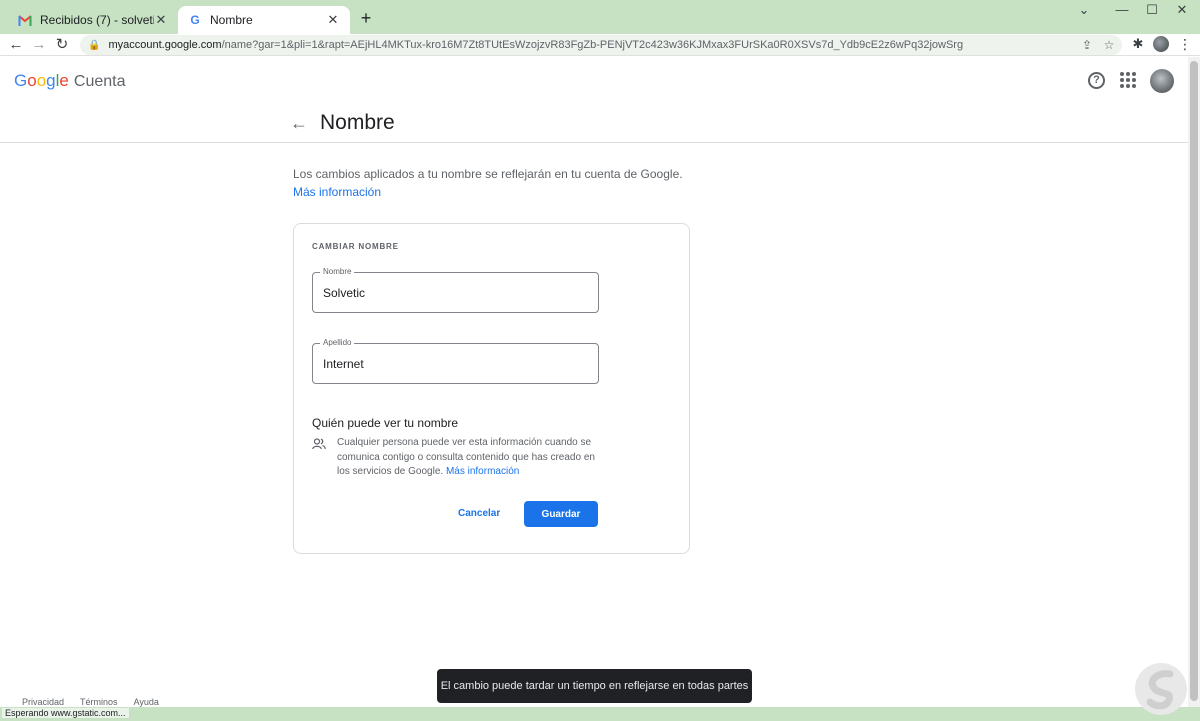  Describe the element at coordinates (1087, 45) in the screenshot. I see `share-icon: ⇪` at that location.